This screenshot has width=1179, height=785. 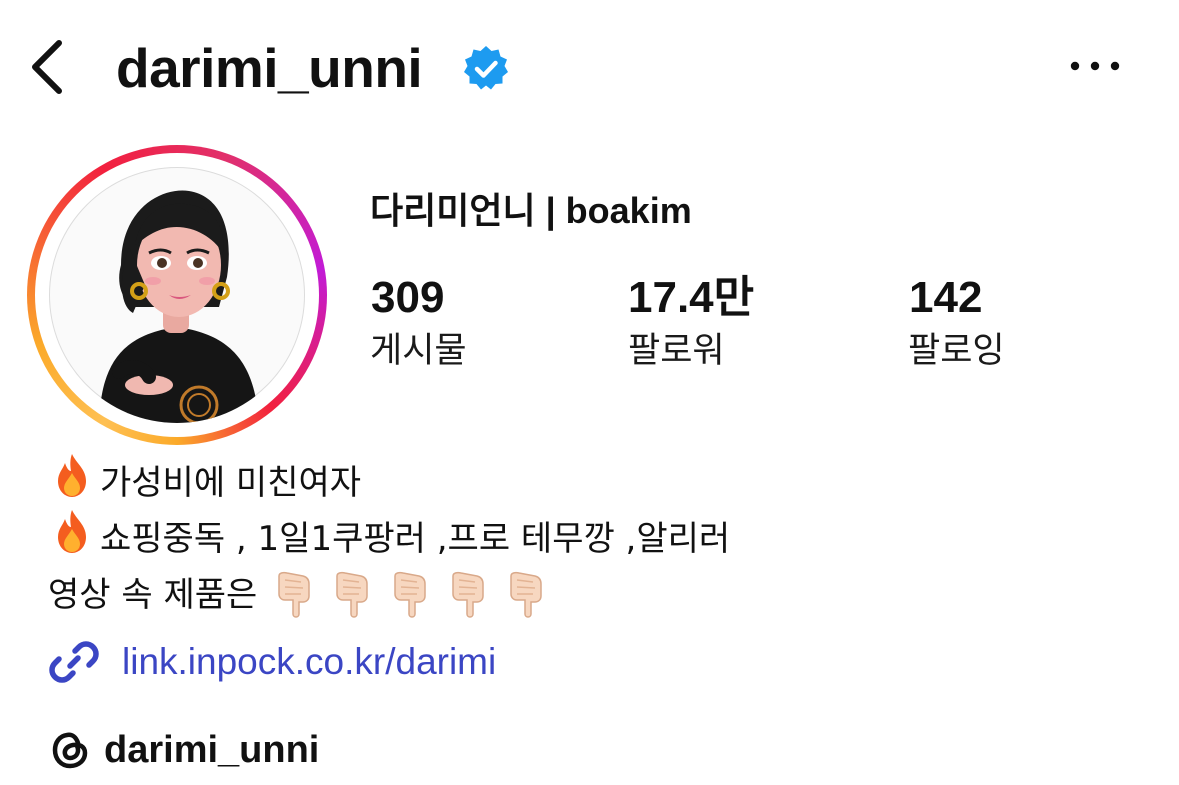 I want to click on bio-text-2: 쇼핑중독 , 1일1쿠팡러 ,프로 테무깡 ,알리러, so click(x=415, y=539).